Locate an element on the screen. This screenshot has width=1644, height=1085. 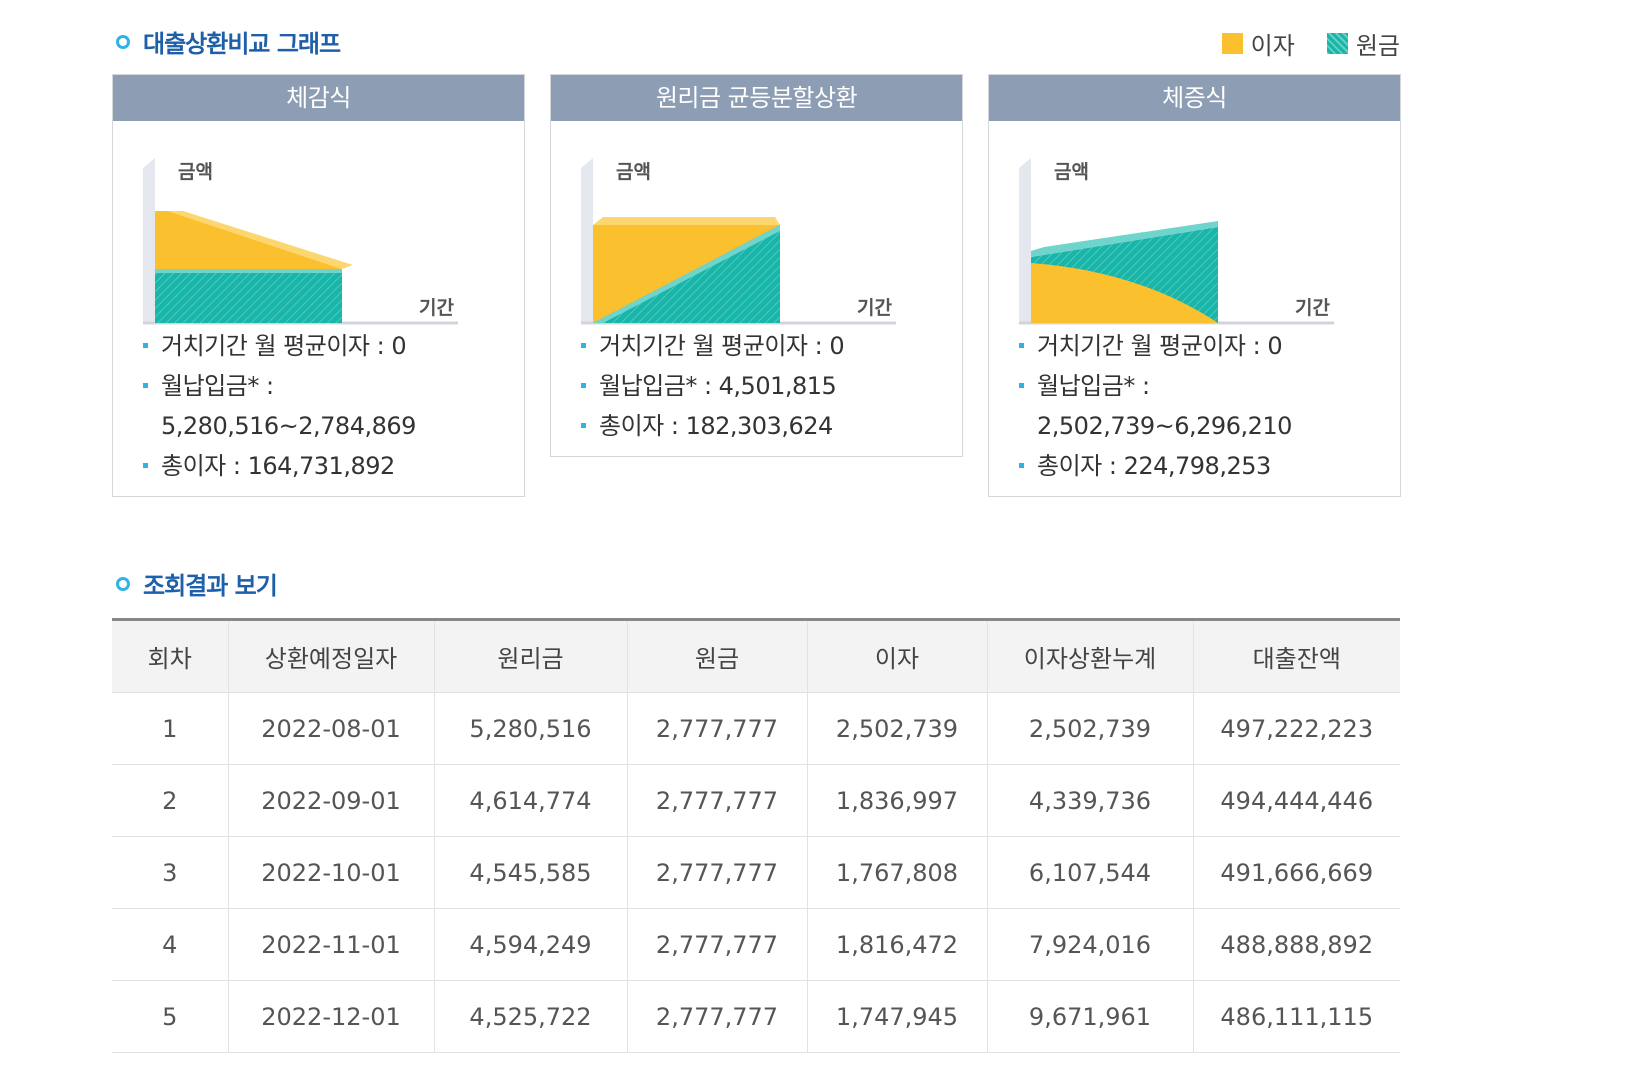
info-text: 월납입금* : 4,501,815 is located at coordinates (718, 386).